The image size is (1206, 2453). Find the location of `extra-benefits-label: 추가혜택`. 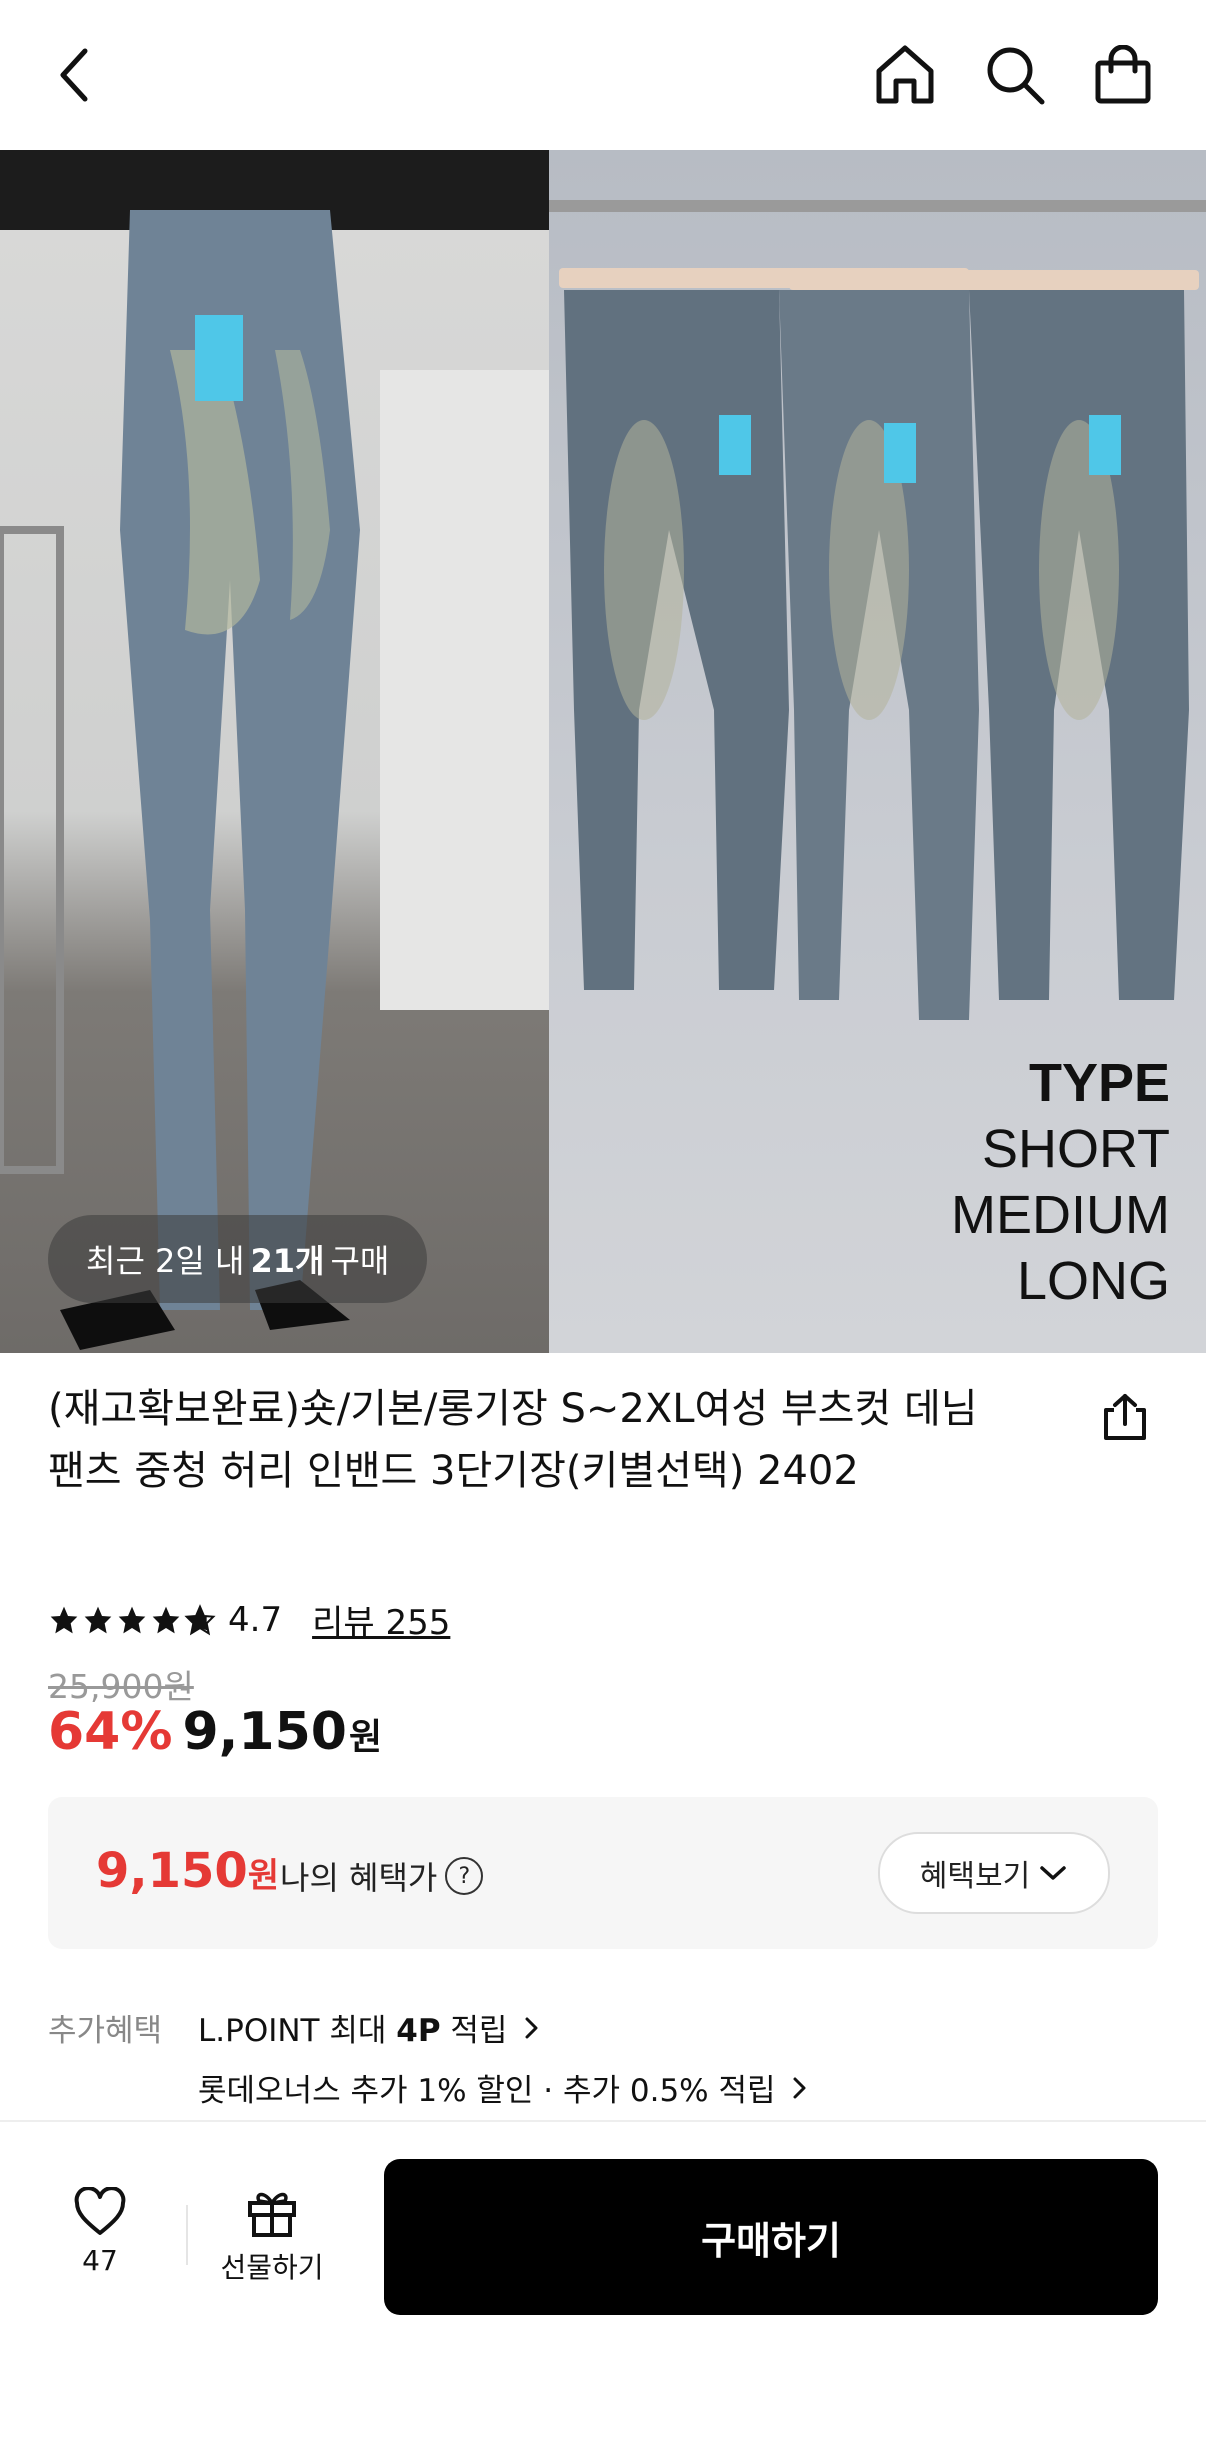

extra-benefits-label: 추가혜택 is located at coordinates (105, 2031).